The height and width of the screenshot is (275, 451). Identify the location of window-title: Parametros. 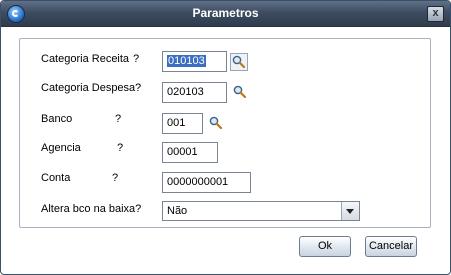
(225, 13).